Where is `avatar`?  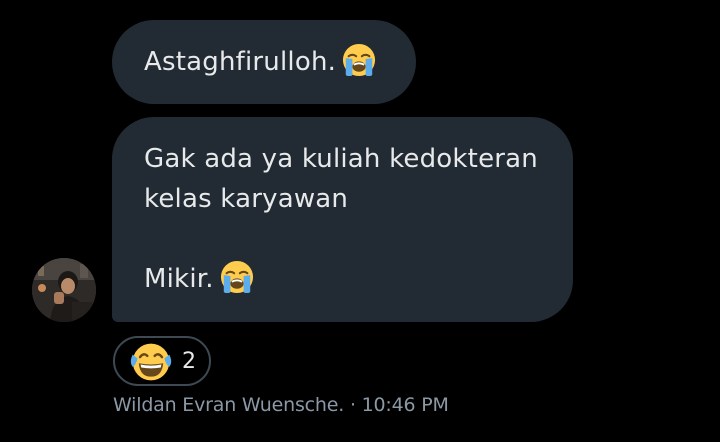 avatar is located at coordinates (64, 290).